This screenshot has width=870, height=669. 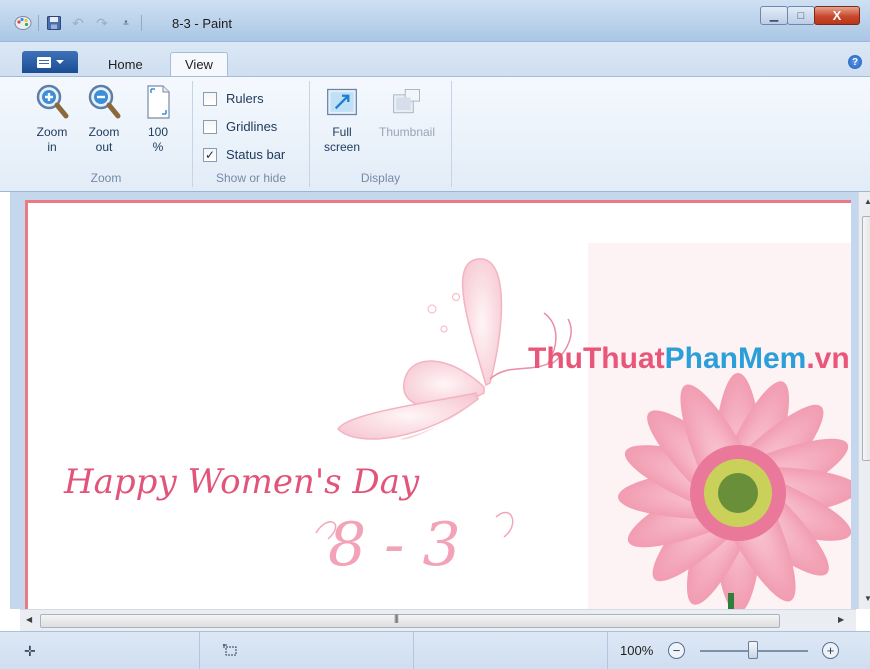 I want to click on status-bar: ✛ 100% − +, so click(x=435, y=650).